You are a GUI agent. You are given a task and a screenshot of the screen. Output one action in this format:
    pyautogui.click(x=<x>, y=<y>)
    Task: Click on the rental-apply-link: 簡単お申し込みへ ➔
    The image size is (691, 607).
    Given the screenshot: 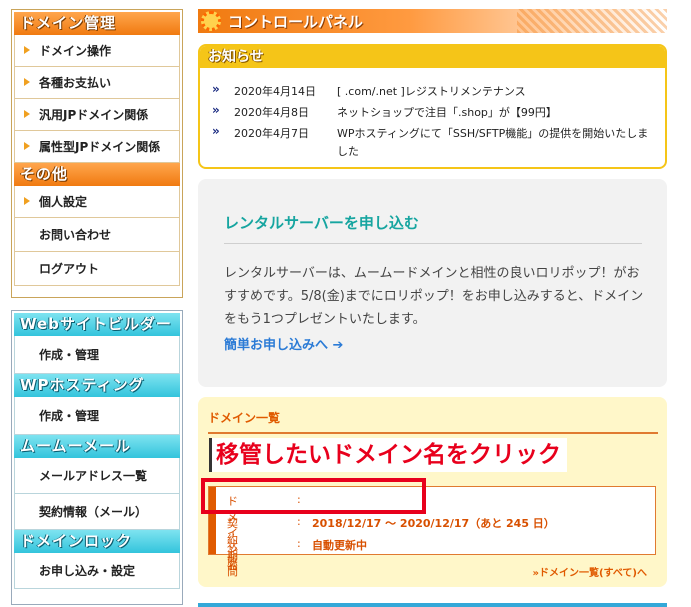 What is the action you would take?
    pyautogui.click(x=283, y=343)
    